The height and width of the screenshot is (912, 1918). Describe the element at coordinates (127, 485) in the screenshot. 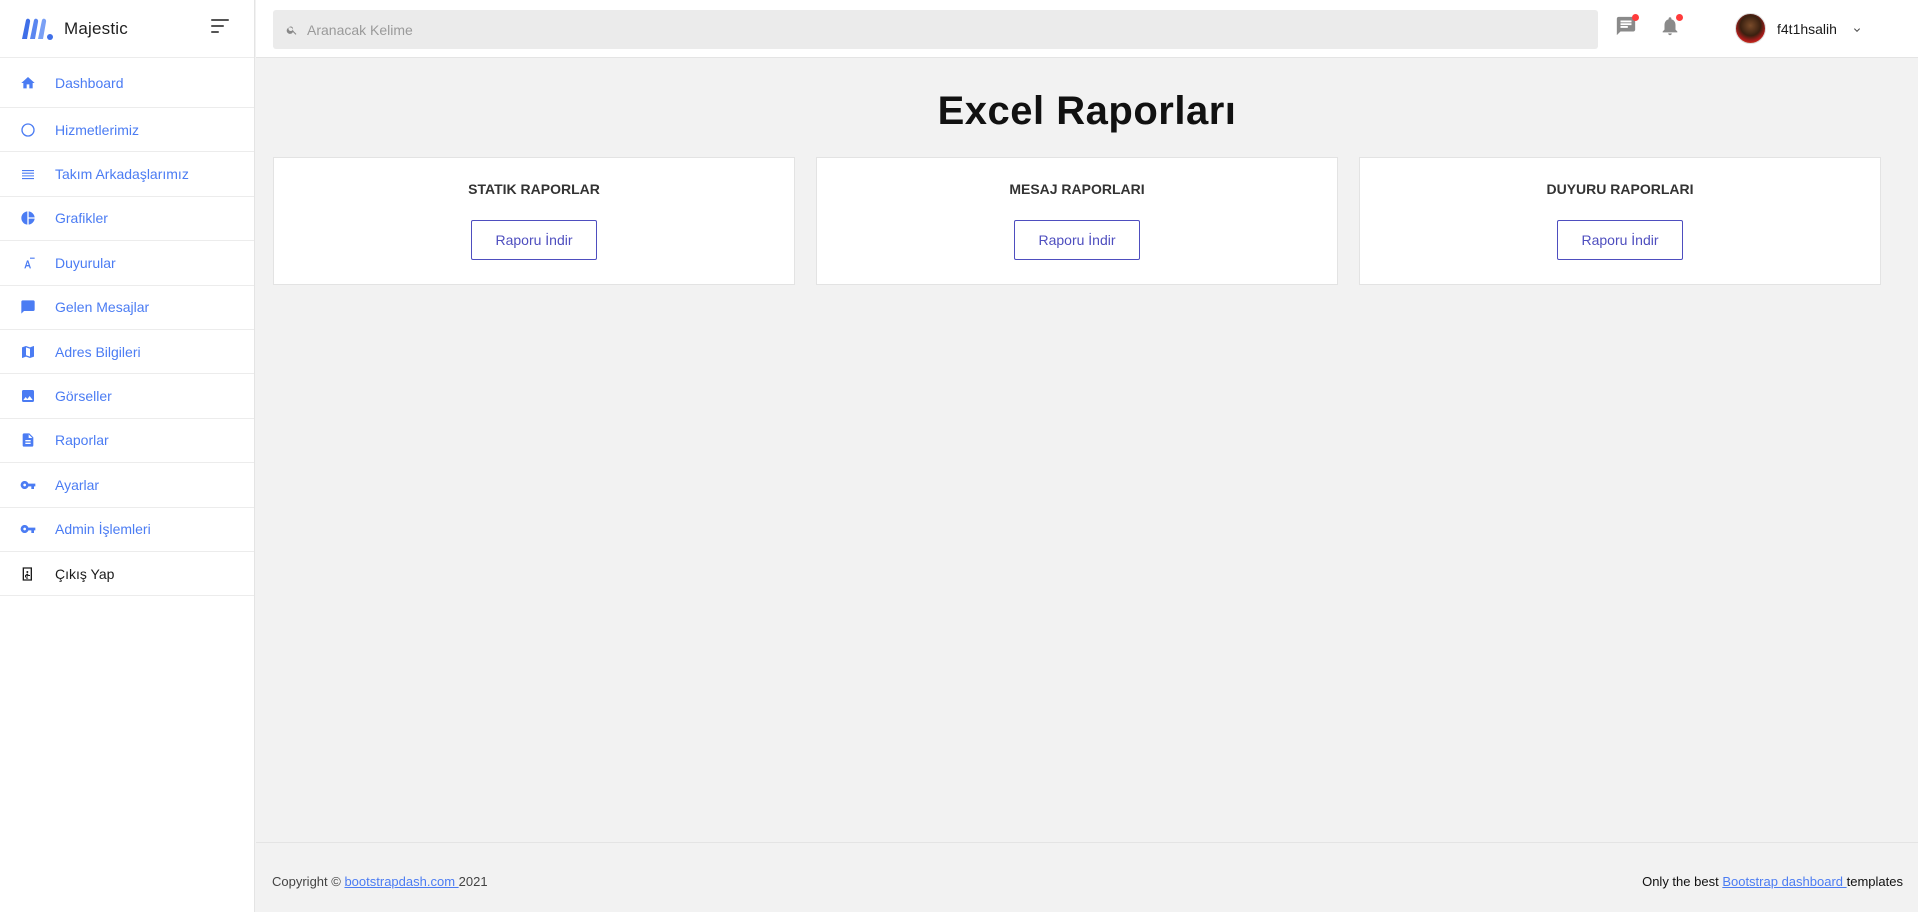

I see `sidebar-item-ayarlar: Ayarlar` at that location.